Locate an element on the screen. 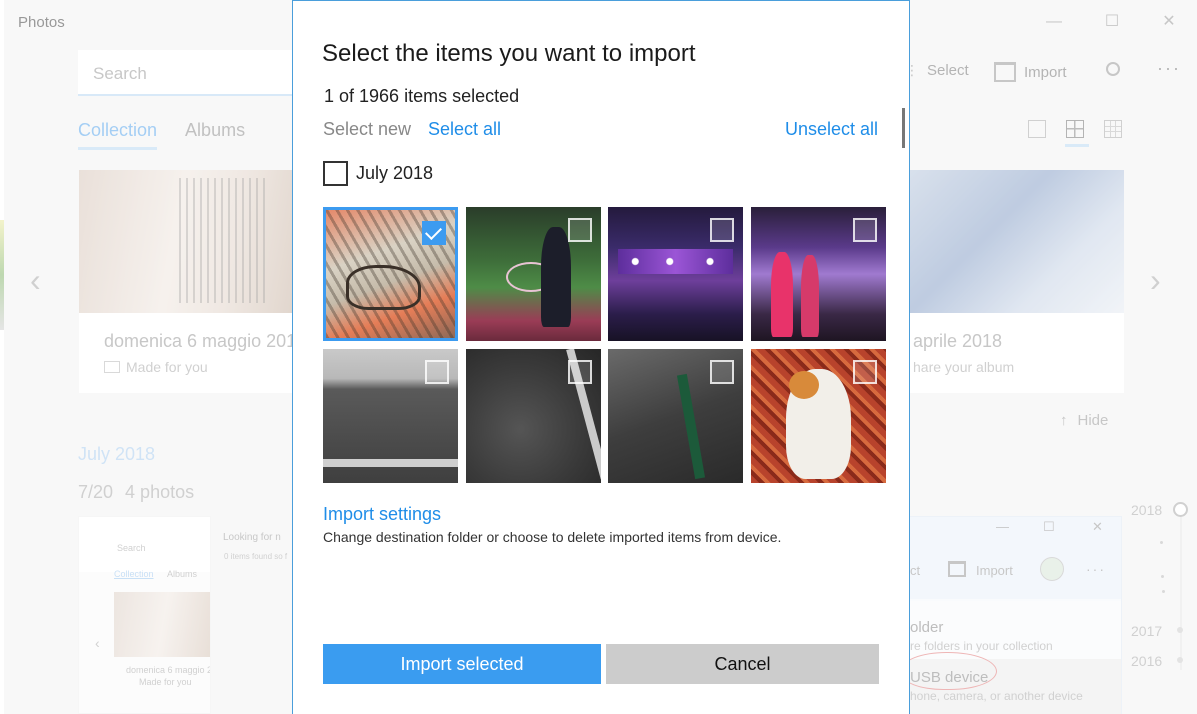 The height and width of the screenshot is (714, 1197). import-selected-button: Import selected is located at coordinates (462, 664).